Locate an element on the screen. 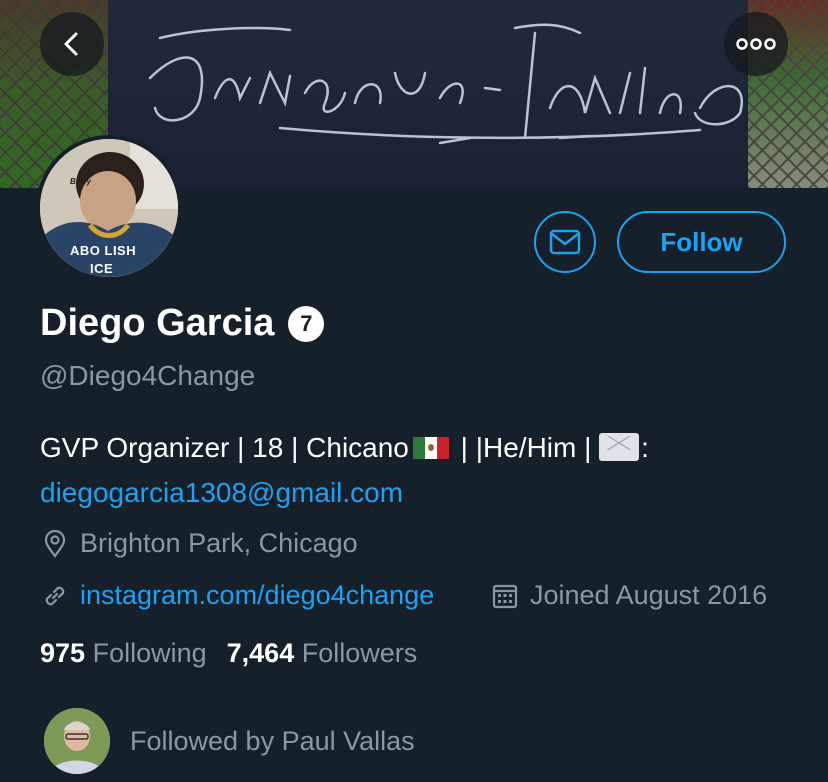 The width and height of the screenshot is (828, 782). chevron-left-icon is located at coordinates (71, 44).